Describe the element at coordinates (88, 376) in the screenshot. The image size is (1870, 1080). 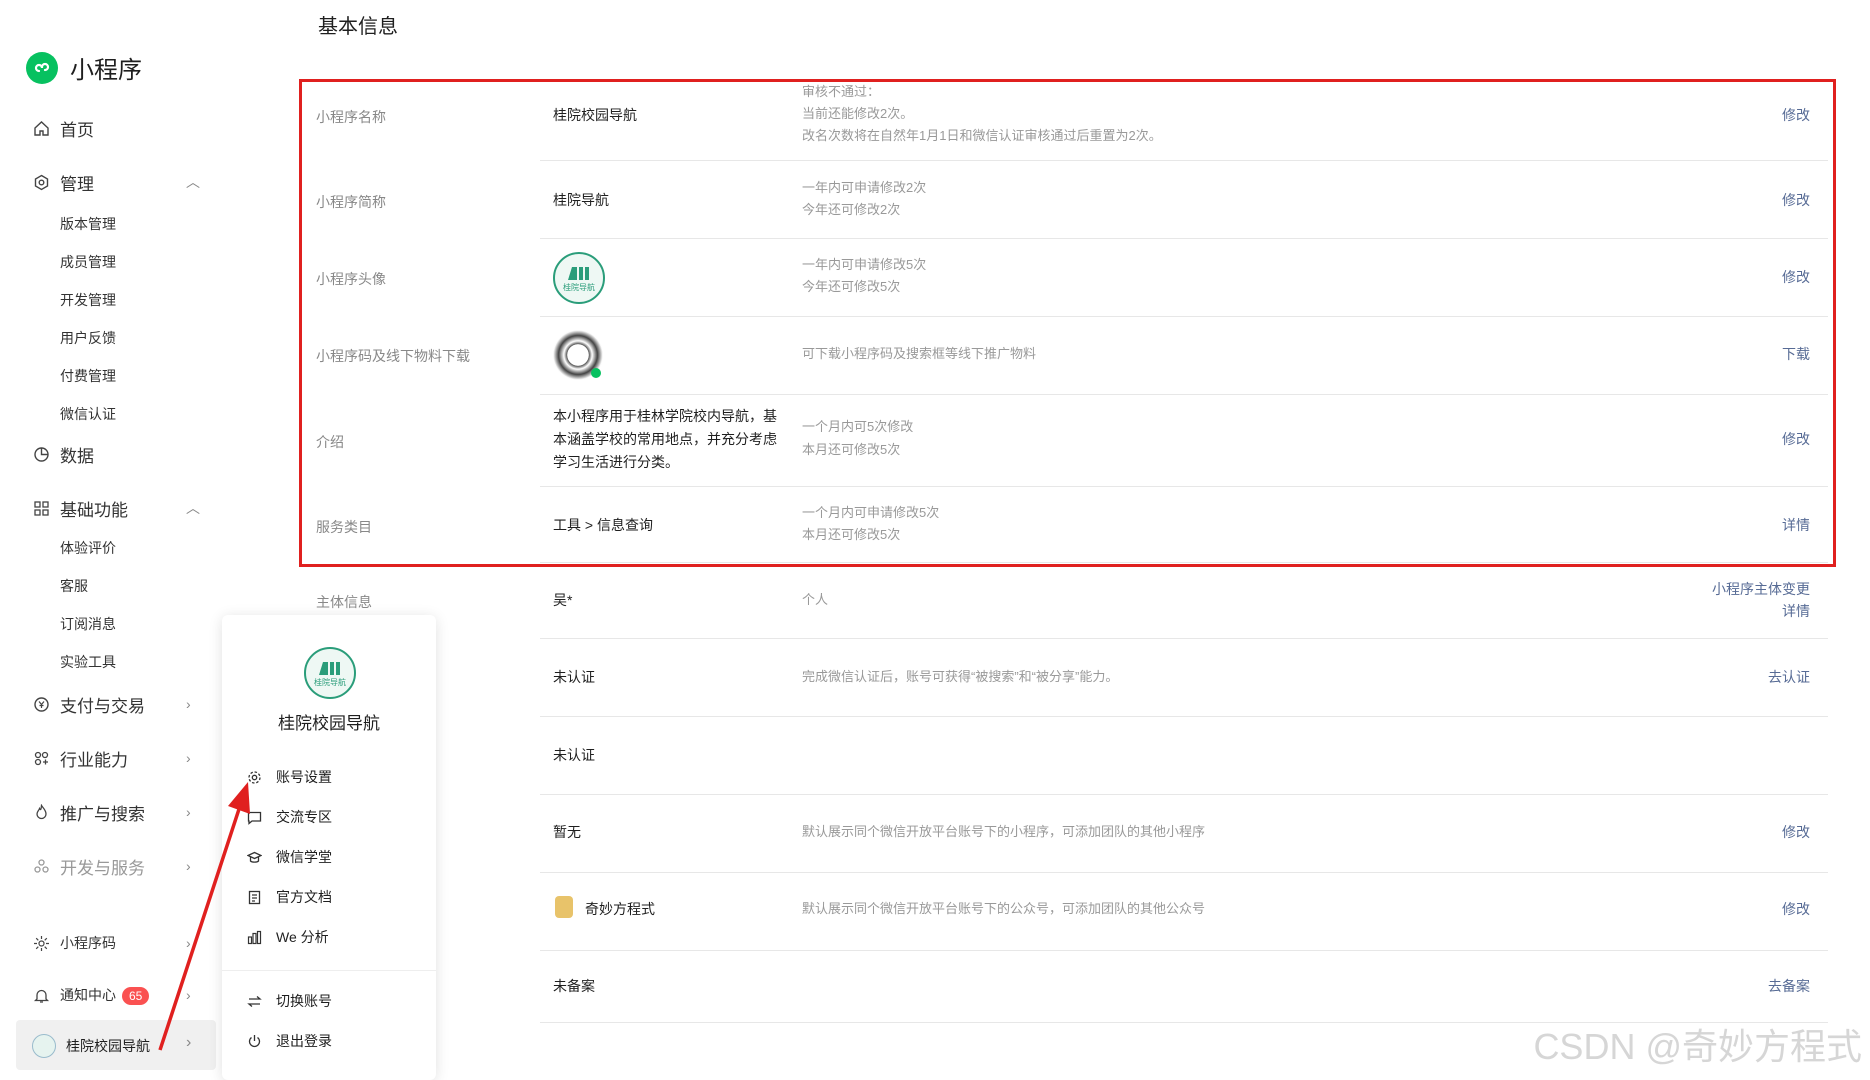
I see `sidebar-item-payment-manage: 付费管理` at that location.